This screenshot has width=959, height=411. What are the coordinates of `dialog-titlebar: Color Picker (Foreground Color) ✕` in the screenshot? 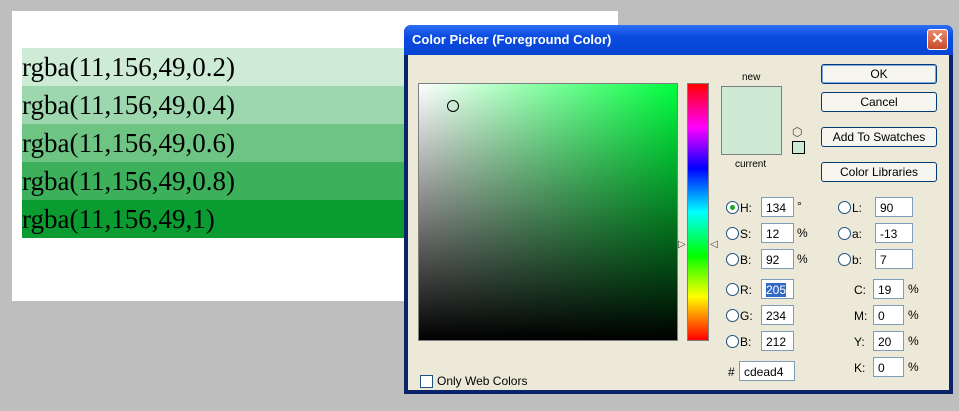 It's located at (678, 40).